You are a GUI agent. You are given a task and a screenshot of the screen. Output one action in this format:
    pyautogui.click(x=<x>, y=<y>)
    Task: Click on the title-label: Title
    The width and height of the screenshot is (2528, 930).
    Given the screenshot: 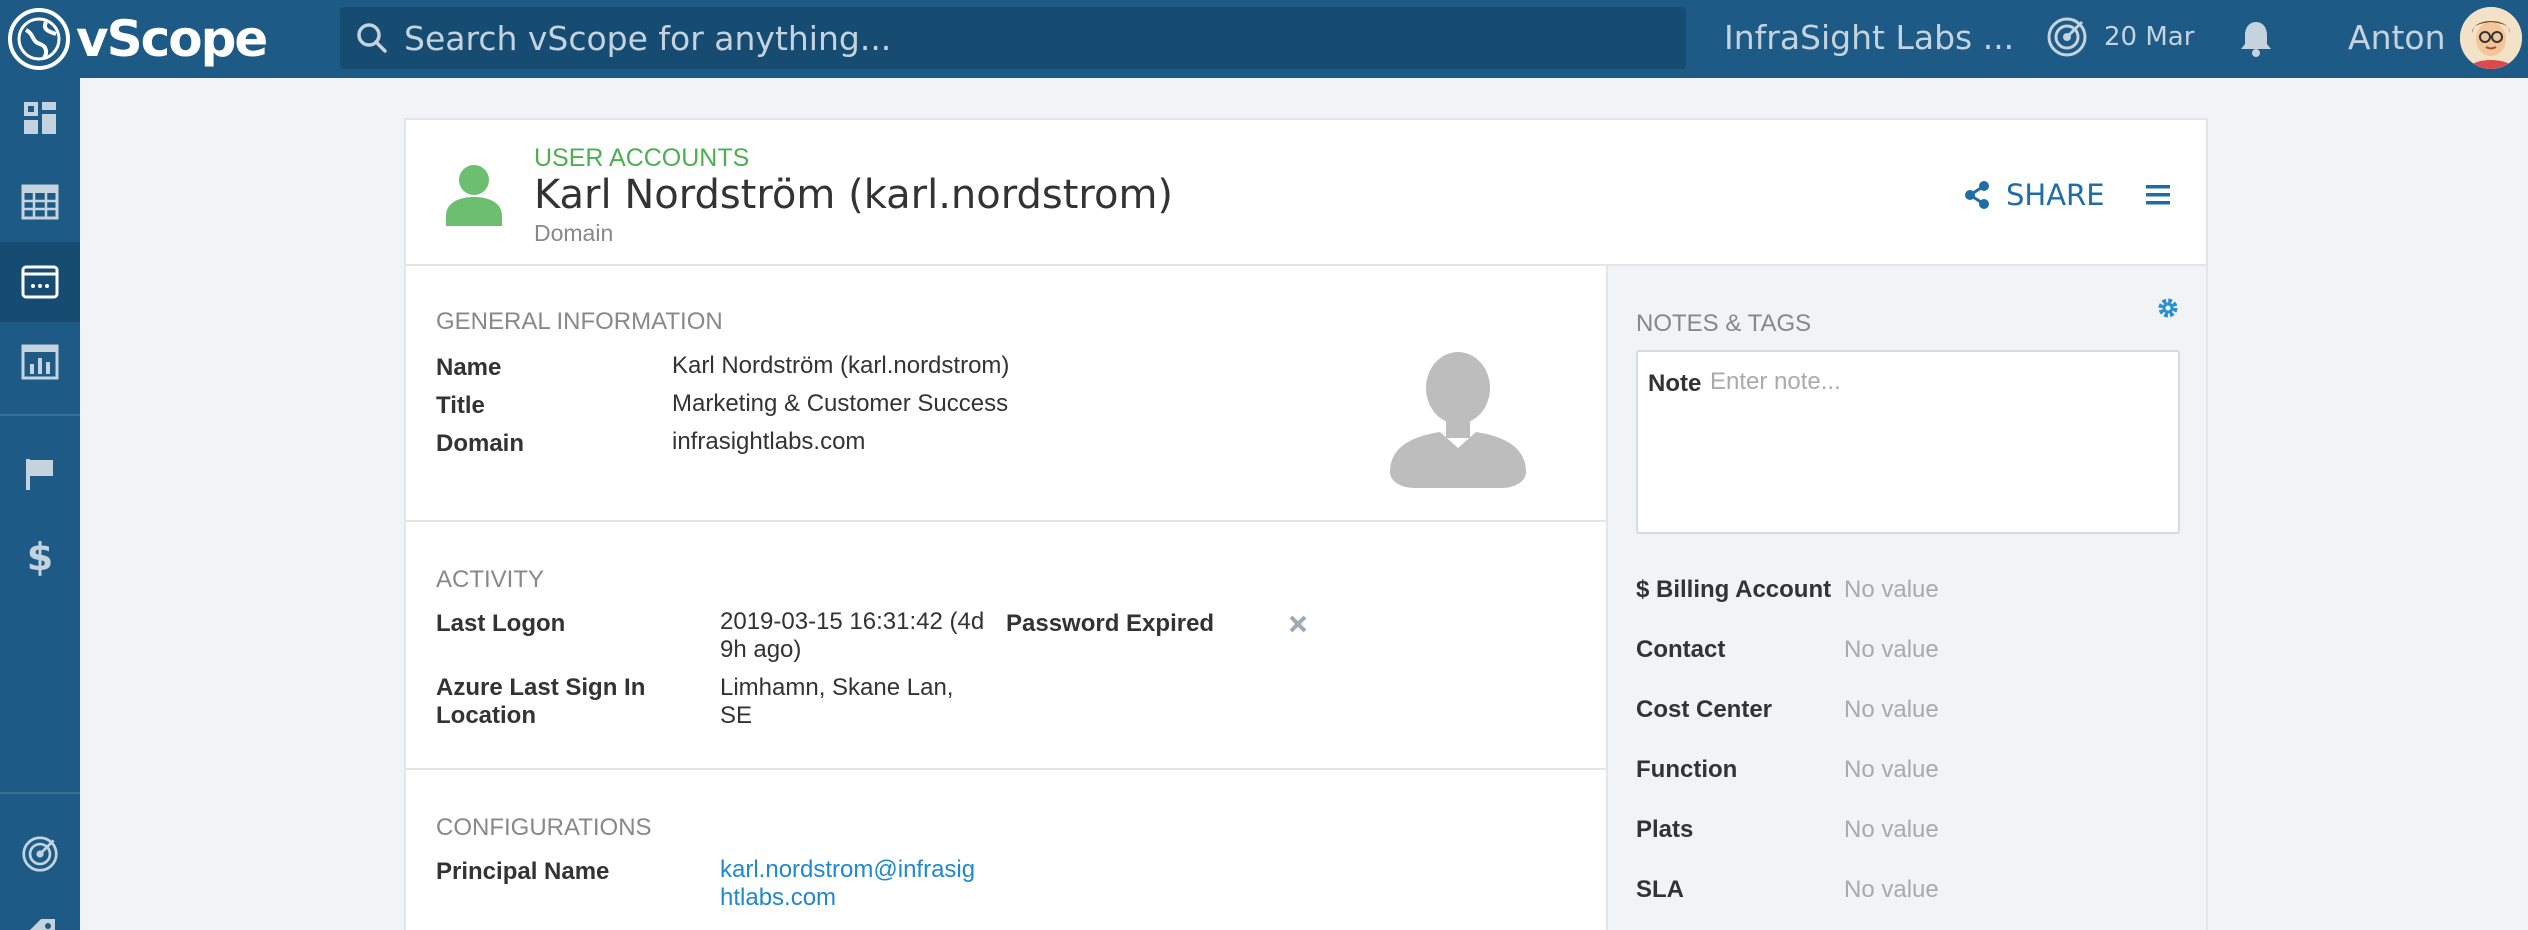 What is the action you would take?
    pyautogui.click(x=460, y=405)
    